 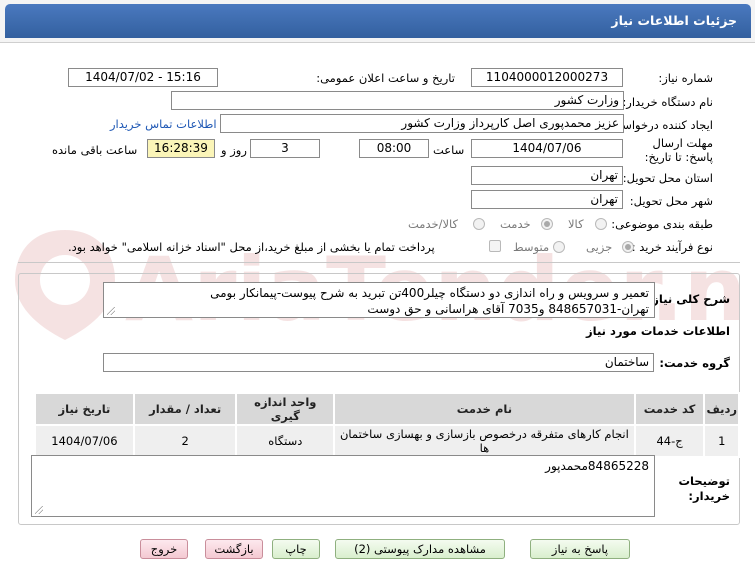 What do you see at coordinates (721, 409) in the screenshot?
I see `col-row-number: ردیف` at bounding box center [721, 409].